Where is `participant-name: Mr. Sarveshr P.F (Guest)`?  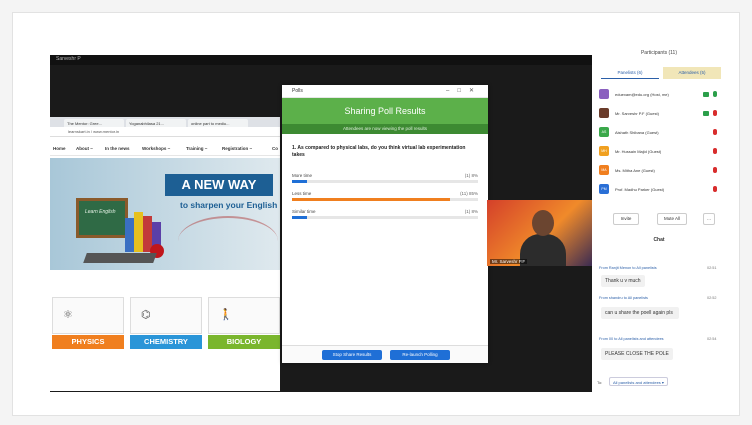
participant-name: Mr. Sarveshr P.F (Guest) is located at coordinates (637, 113).